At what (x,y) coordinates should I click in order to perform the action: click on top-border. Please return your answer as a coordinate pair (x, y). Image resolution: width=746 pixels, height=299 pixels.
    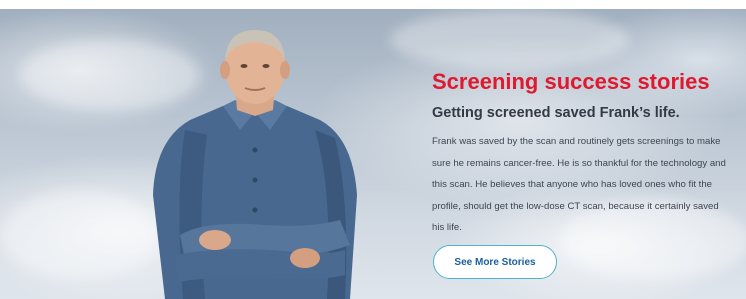
    Looking at the image, I should click on (373, 4).